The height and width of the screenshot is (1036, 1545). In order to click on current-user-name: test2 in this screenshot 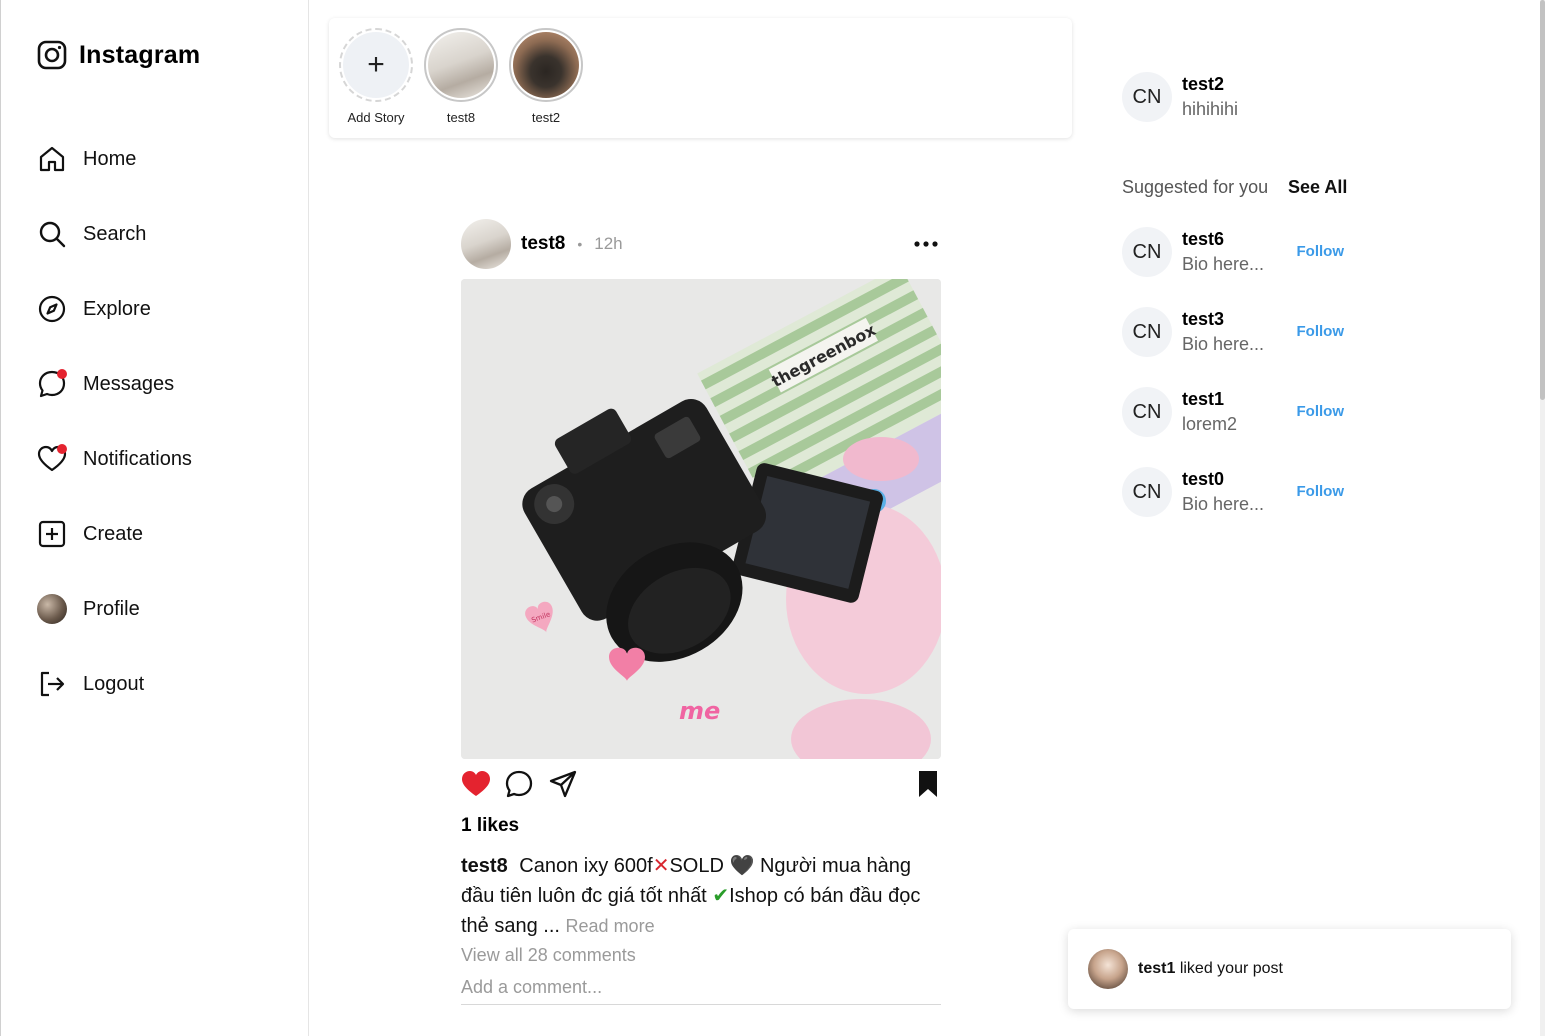, I will do `click(1203, 84)`.